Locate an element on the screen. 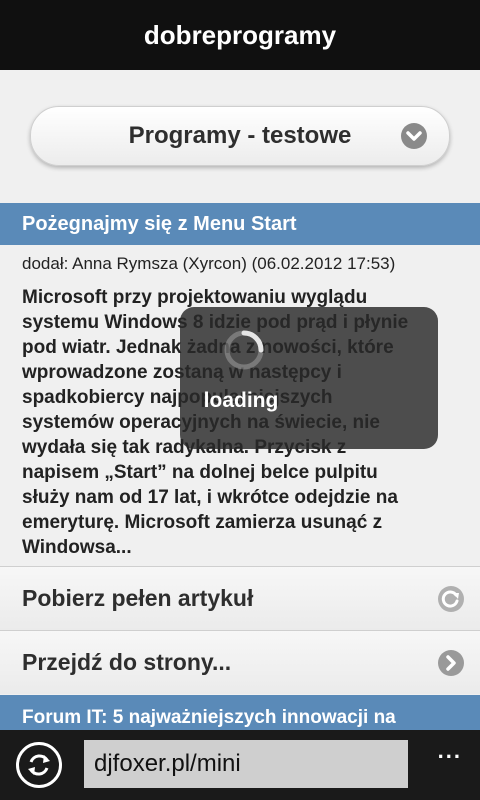 The image size is (480, 800). refresh-button is located at coordinates (39, 765).